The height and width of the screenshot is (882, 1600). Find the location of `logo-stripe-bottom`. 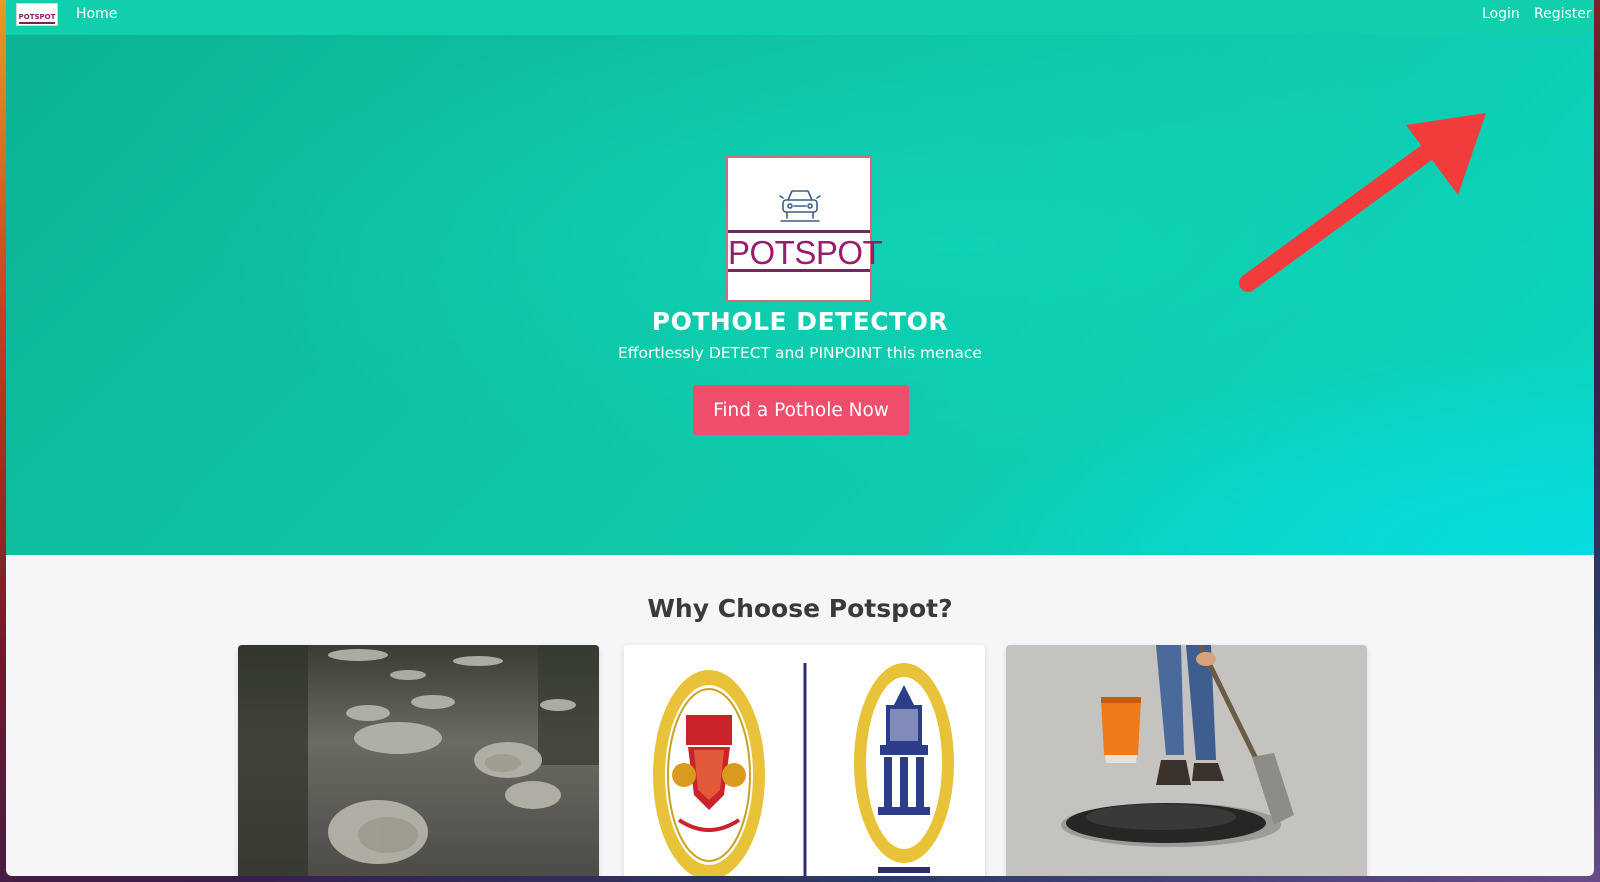

logo-stripe-bottom is located at coordinates (799, 270).